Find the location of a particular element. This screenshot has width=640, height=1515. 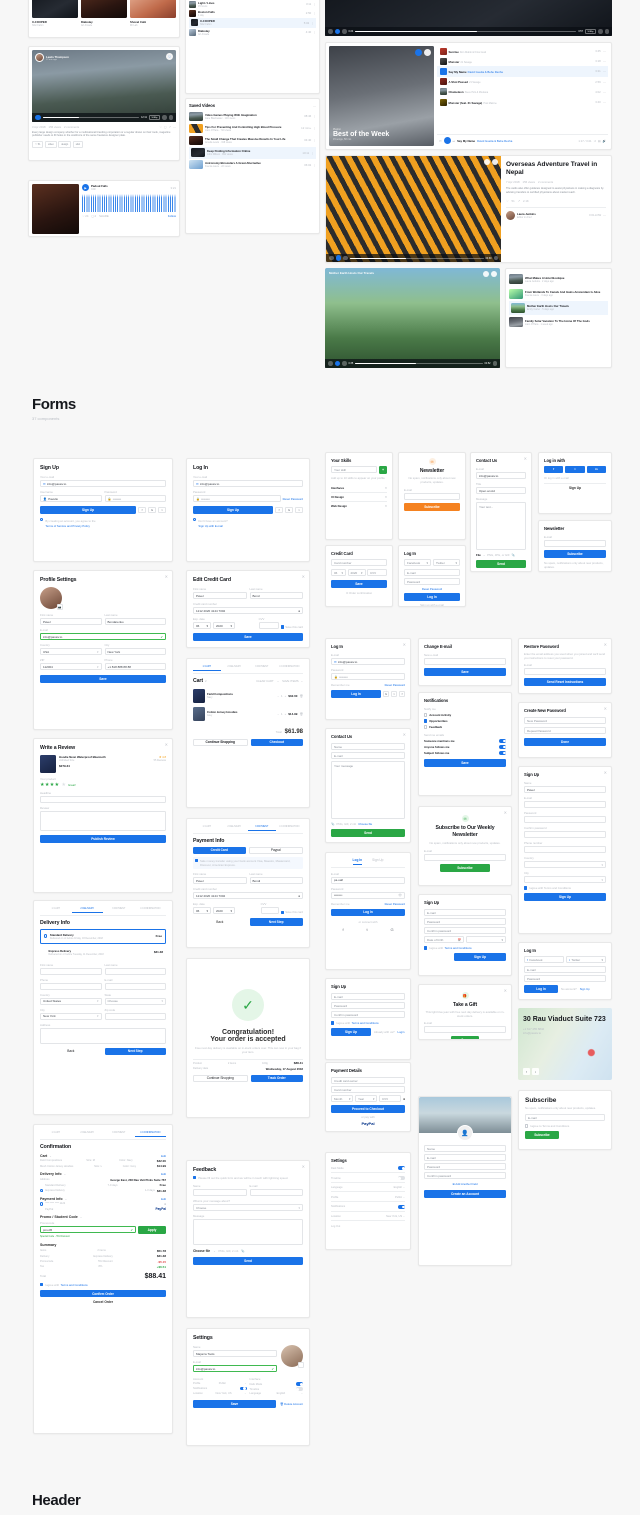

confirm-password-input: Confirm password is located at coordinates (368, 1014).